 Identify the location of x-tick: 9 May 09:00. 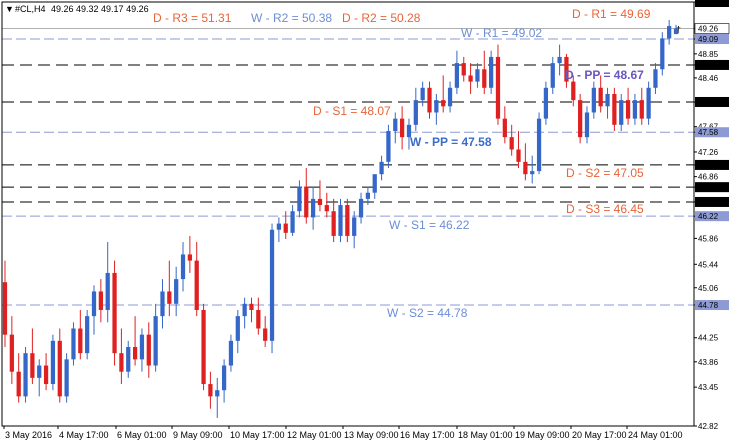
(197, 433).